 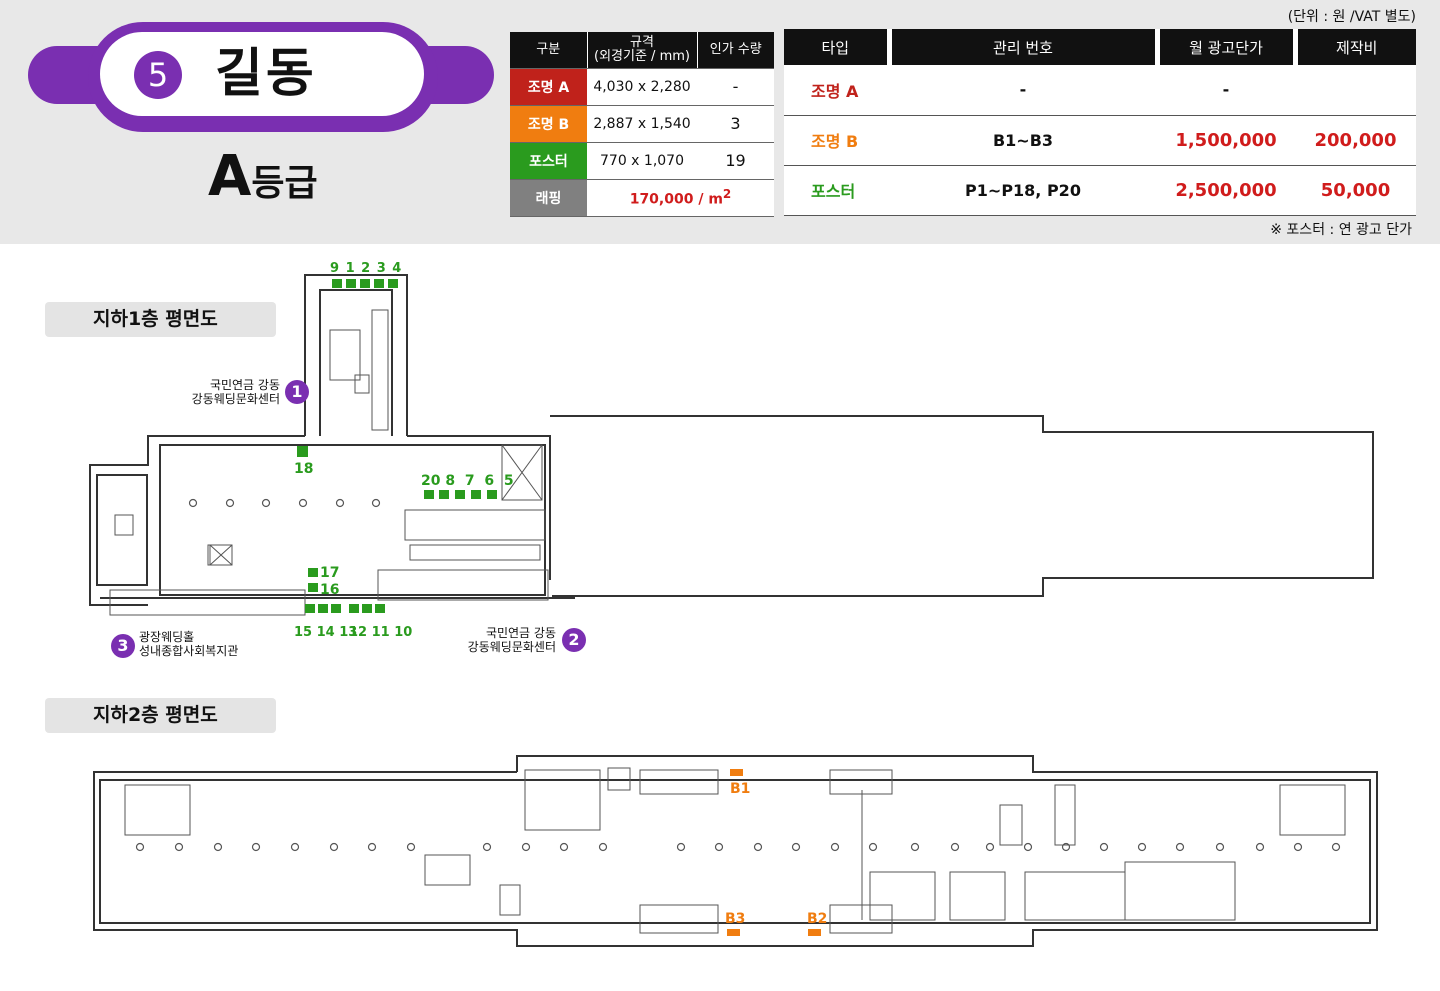 What do you see at coordinates (520, 633) in the screenshot?
I see `exit2-line1: 국민연금 강동` at bounding box center [520, 633].